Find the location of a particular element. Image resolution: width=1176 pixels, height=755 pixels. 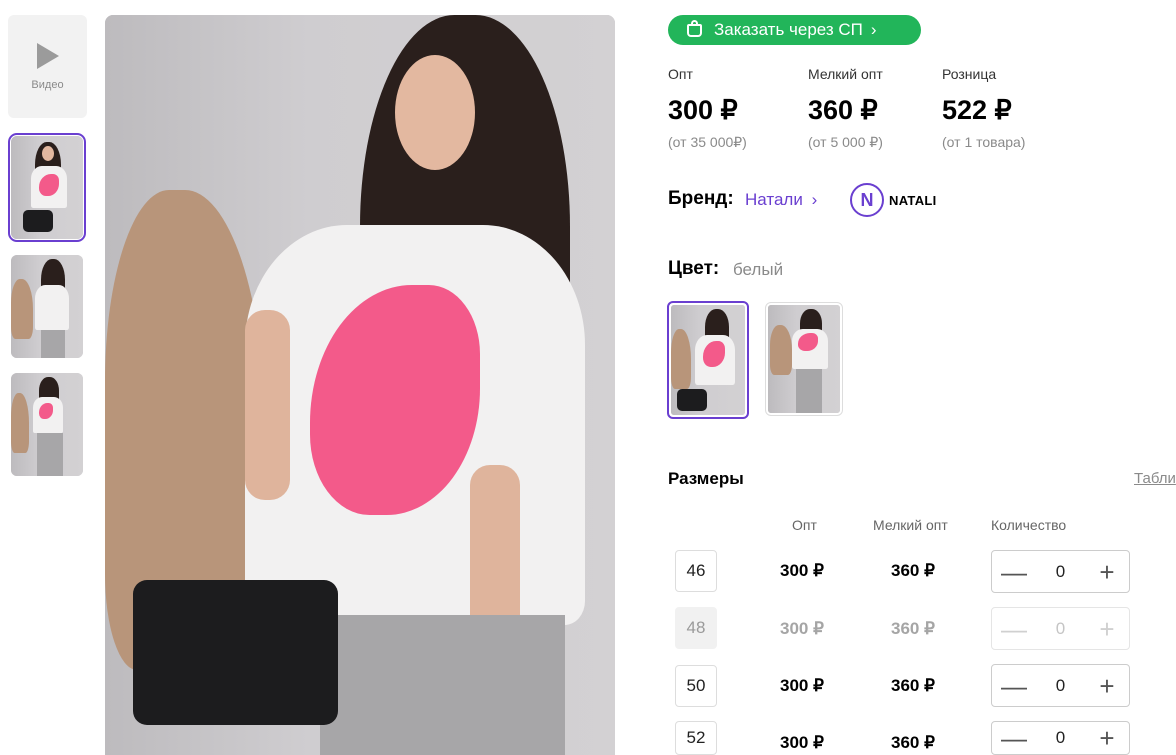

size-option: 46 is located at coordinates (696, 571).